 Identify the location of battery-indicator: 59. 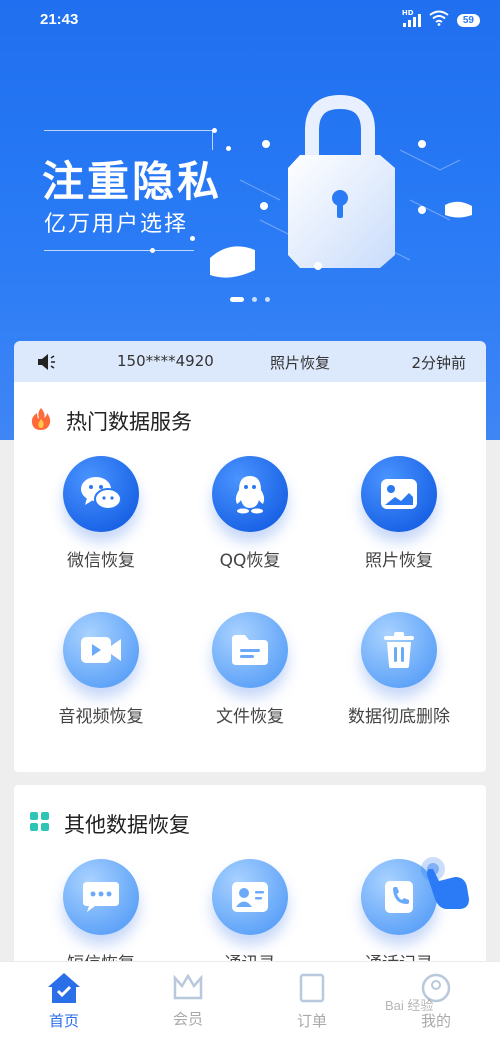
(468, 20).